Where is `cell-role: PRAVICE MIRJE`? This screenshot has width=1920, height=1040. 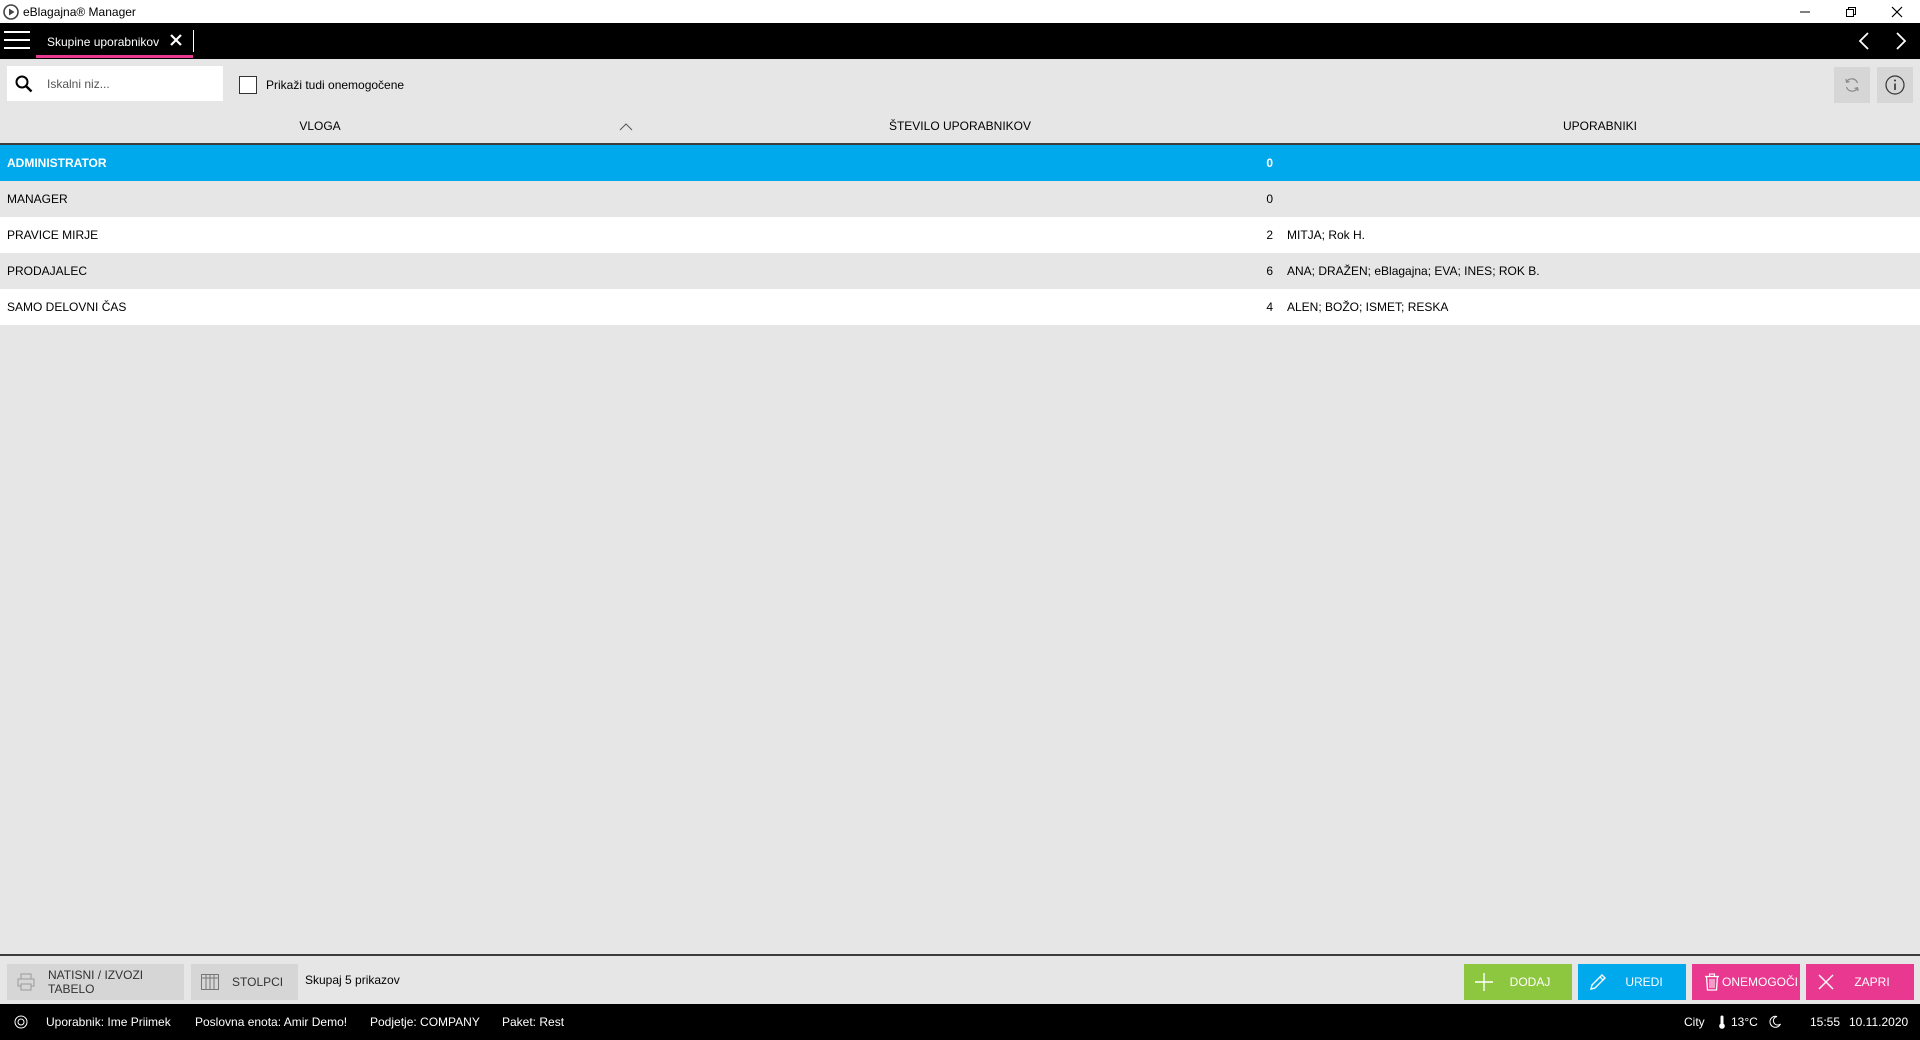 cell-role: PRAVICE MIRJE is located at coordinates (53, 235).